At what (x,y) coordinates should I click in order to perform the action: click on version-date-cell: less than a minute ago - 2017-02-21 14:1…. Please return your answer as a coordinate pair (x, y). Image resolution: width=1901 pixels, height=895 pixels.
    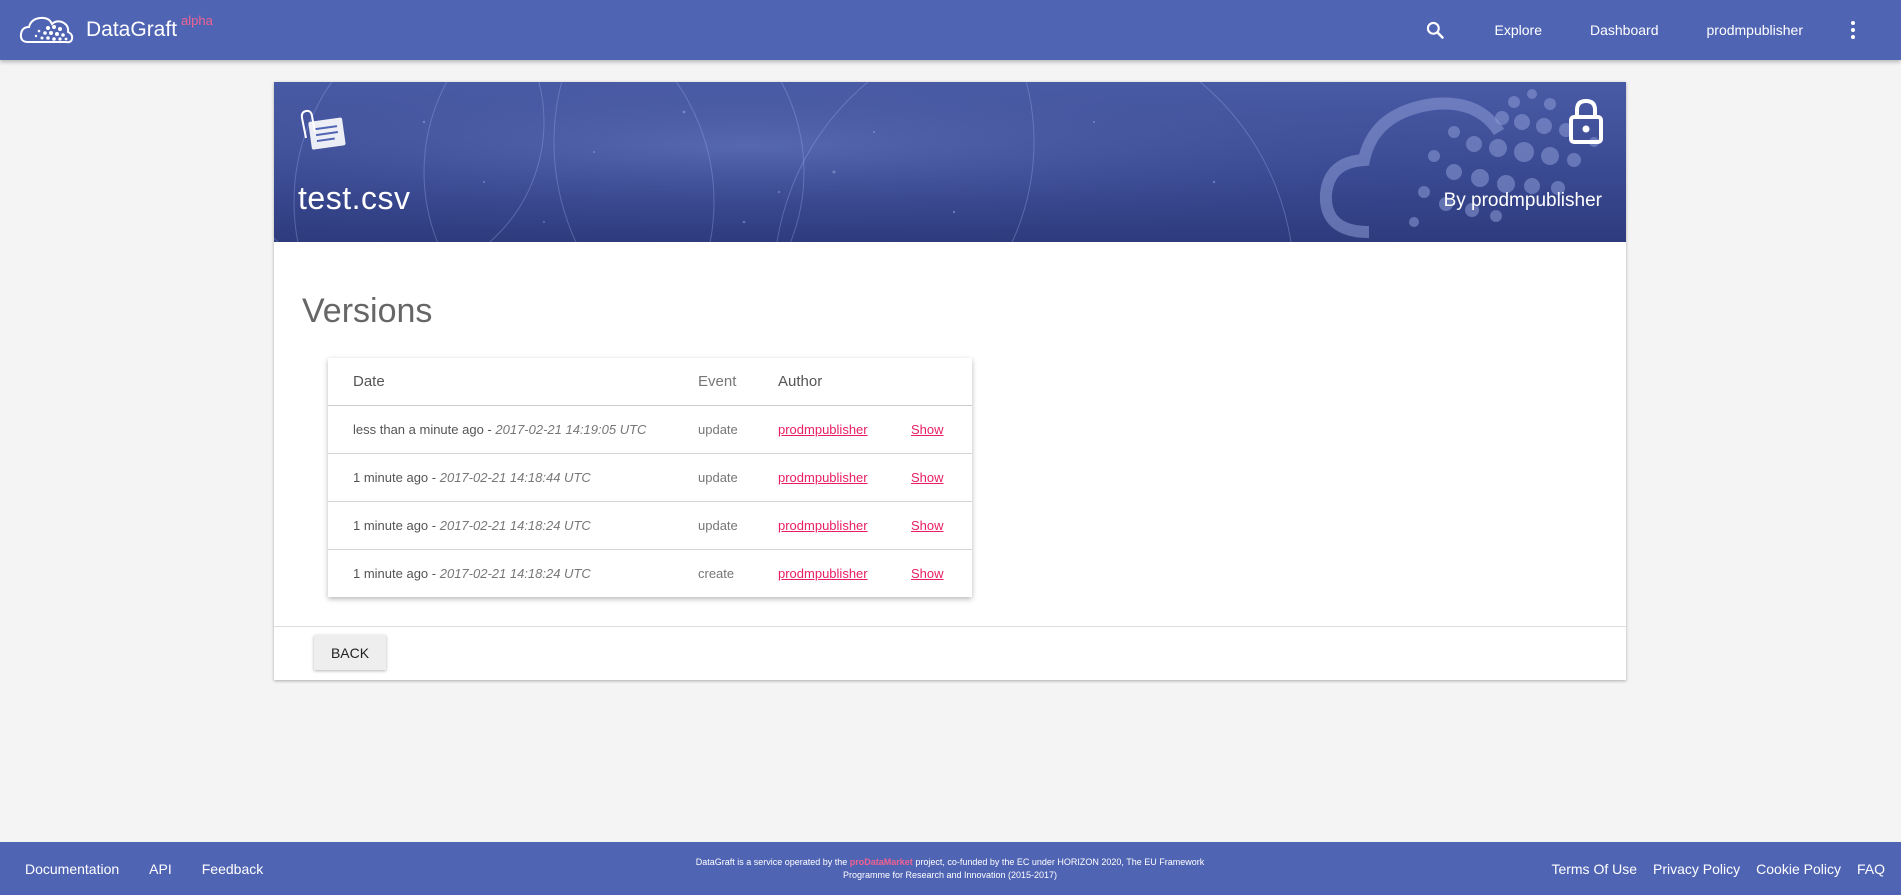
    Looking at the image, I should click on (513, 429).